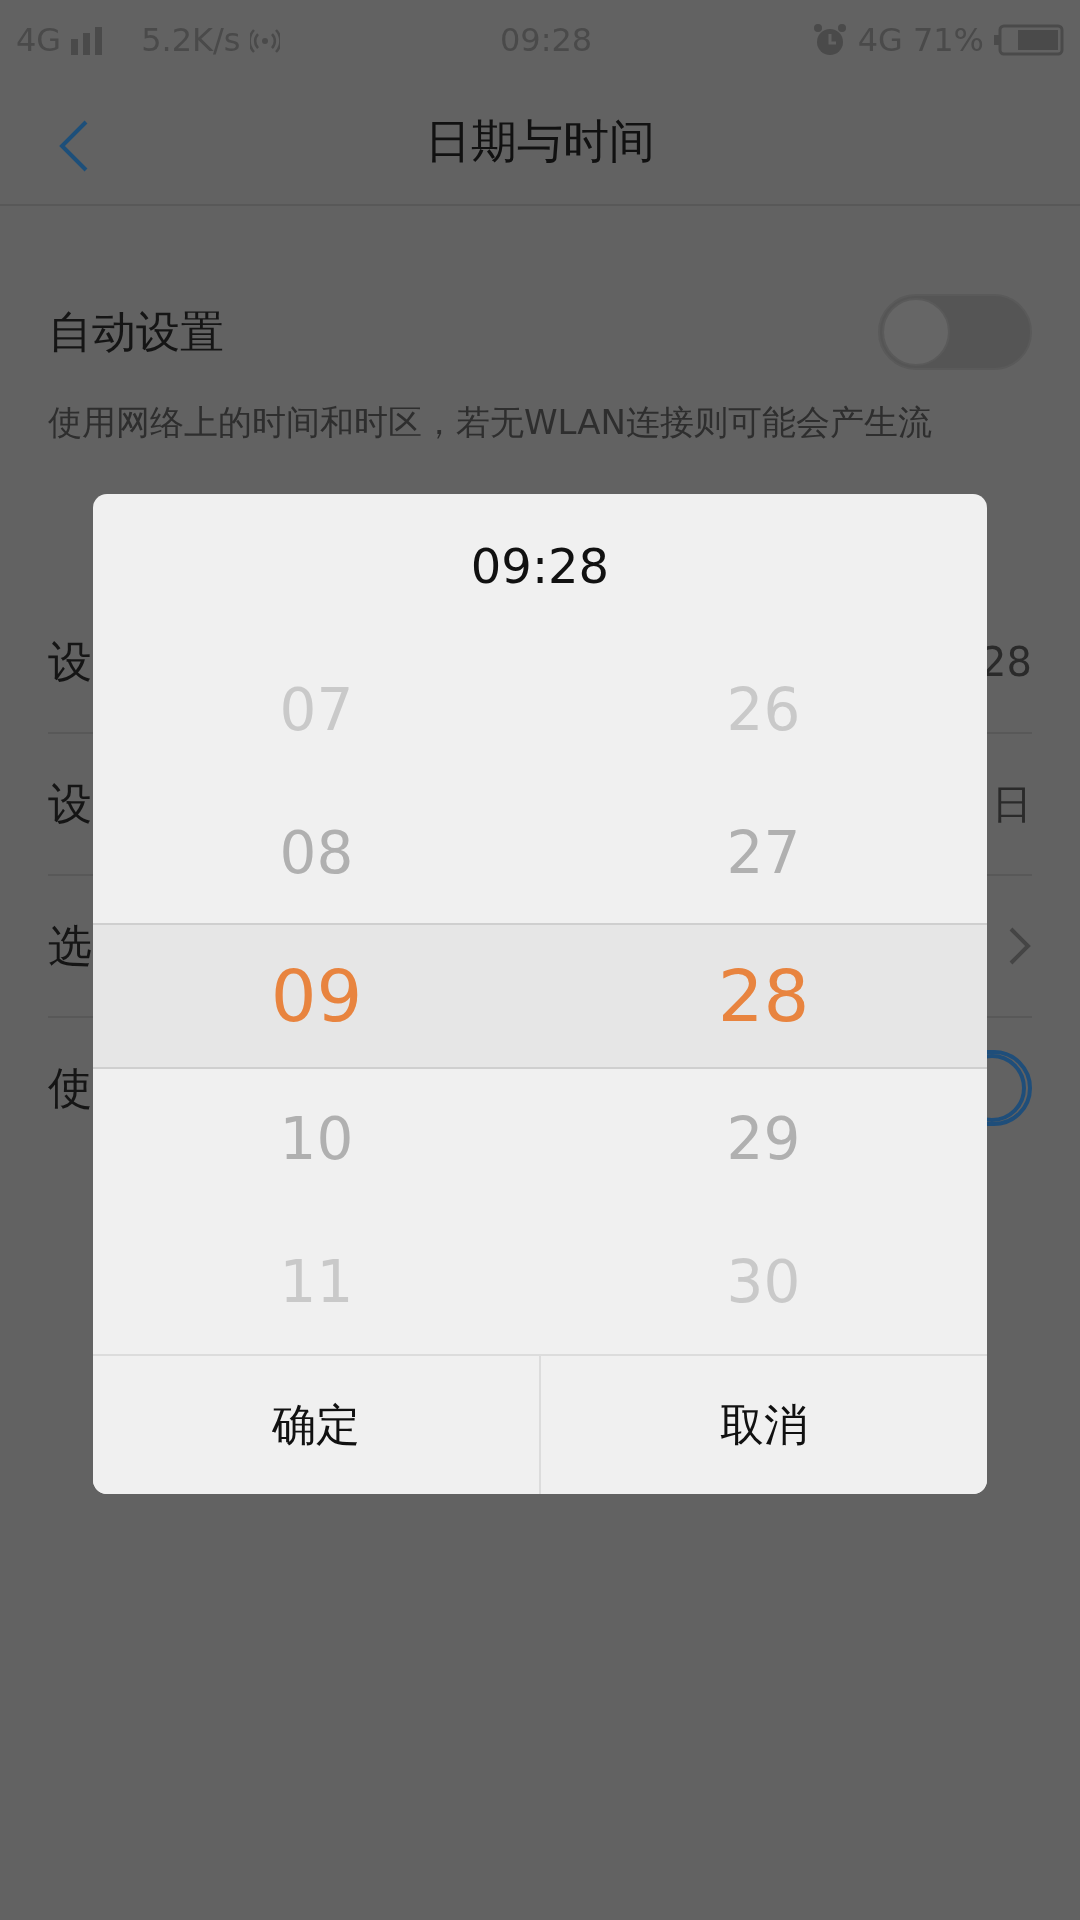 Image resolution: width=1080 pixels, height=1920 pixels. I want to click on picker-number: 29, so click(763, 1138).